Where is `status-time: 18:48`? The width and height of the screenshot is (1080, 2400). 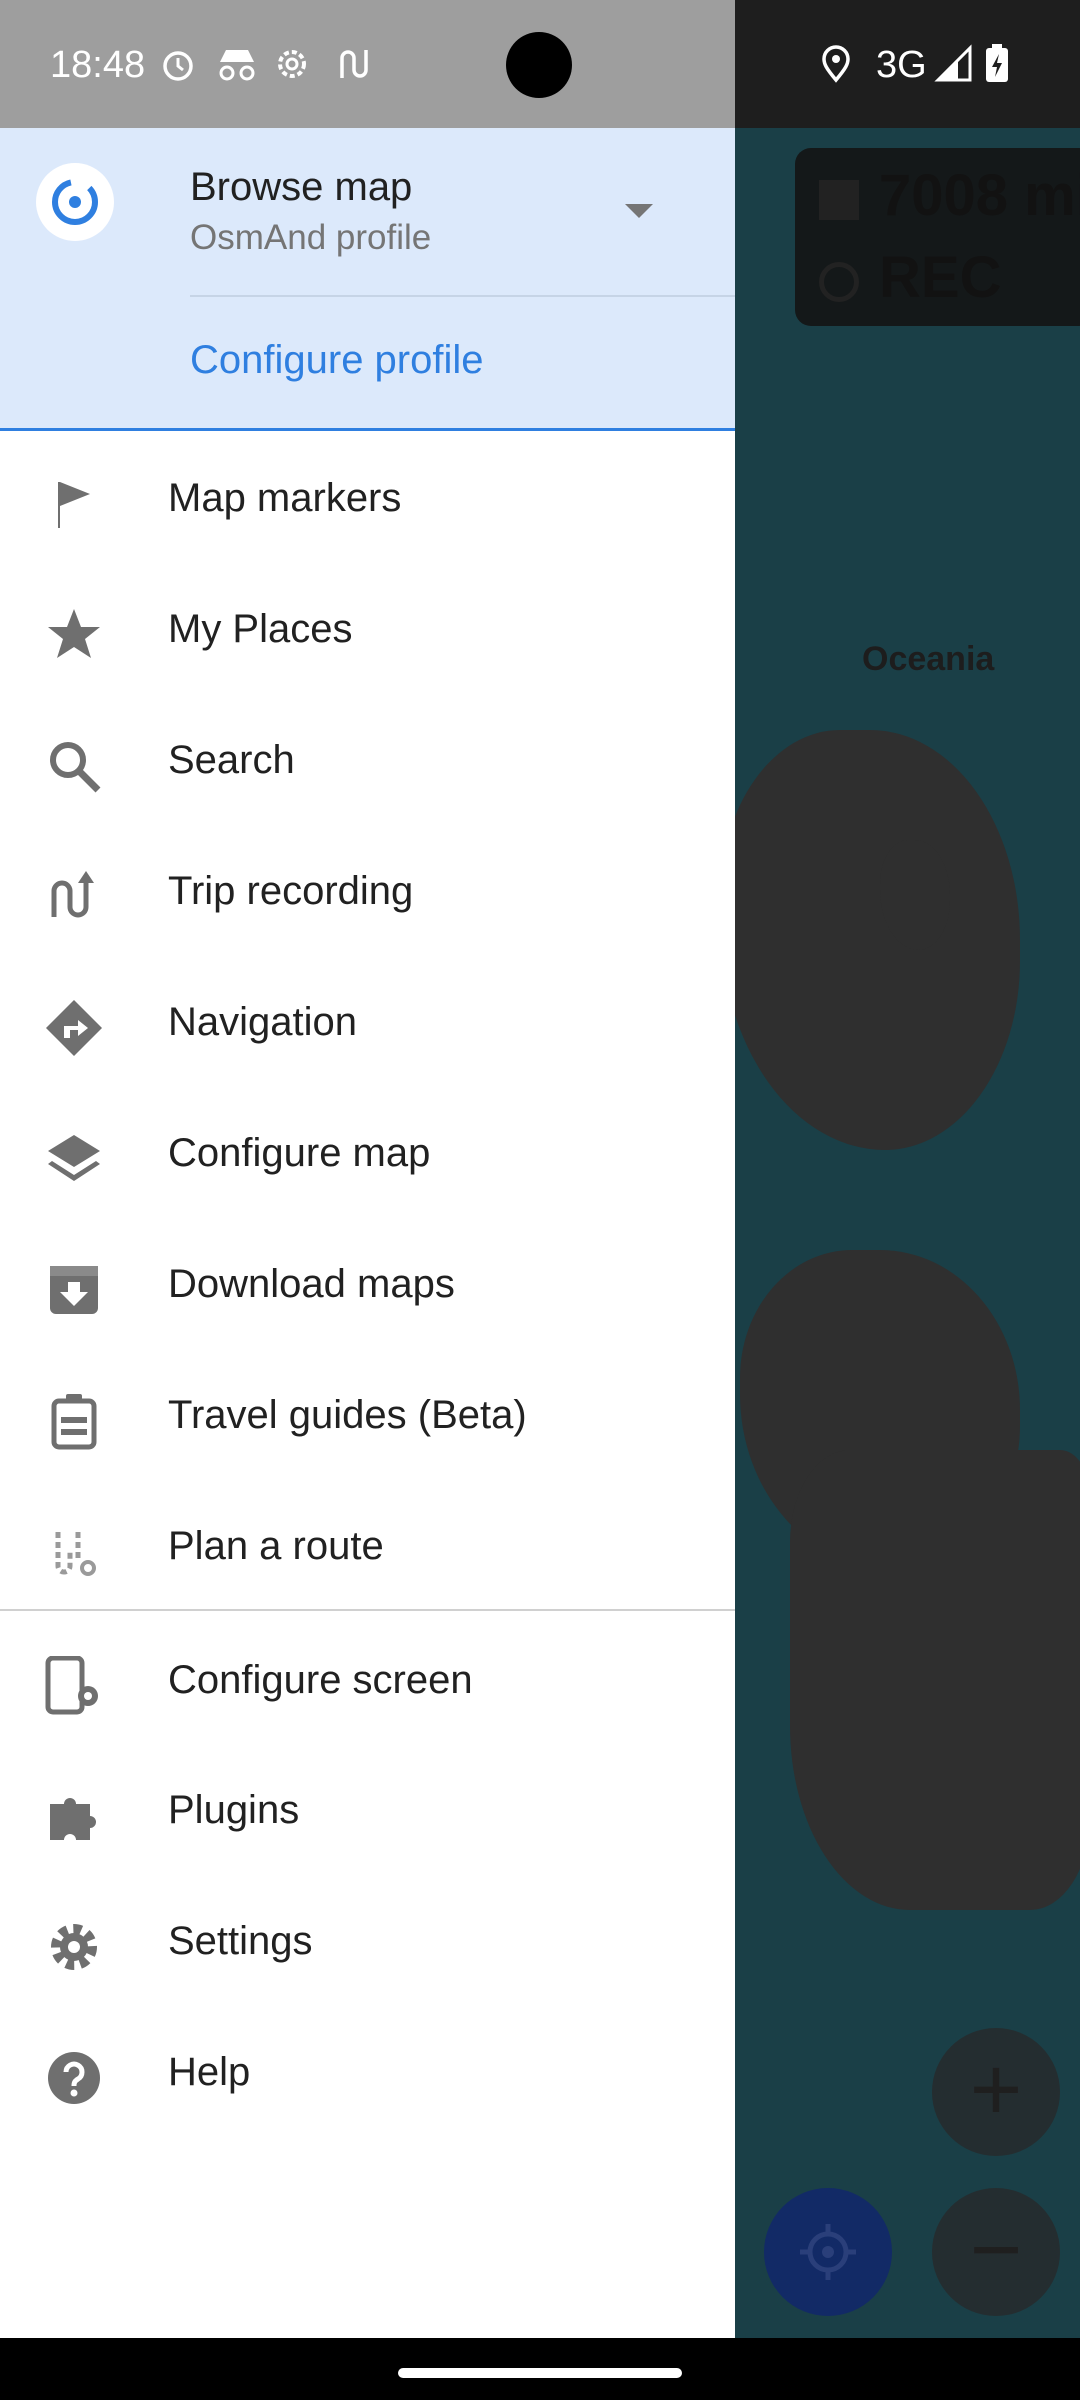
status-time: 18:48 is located at coordinates (98, 65).